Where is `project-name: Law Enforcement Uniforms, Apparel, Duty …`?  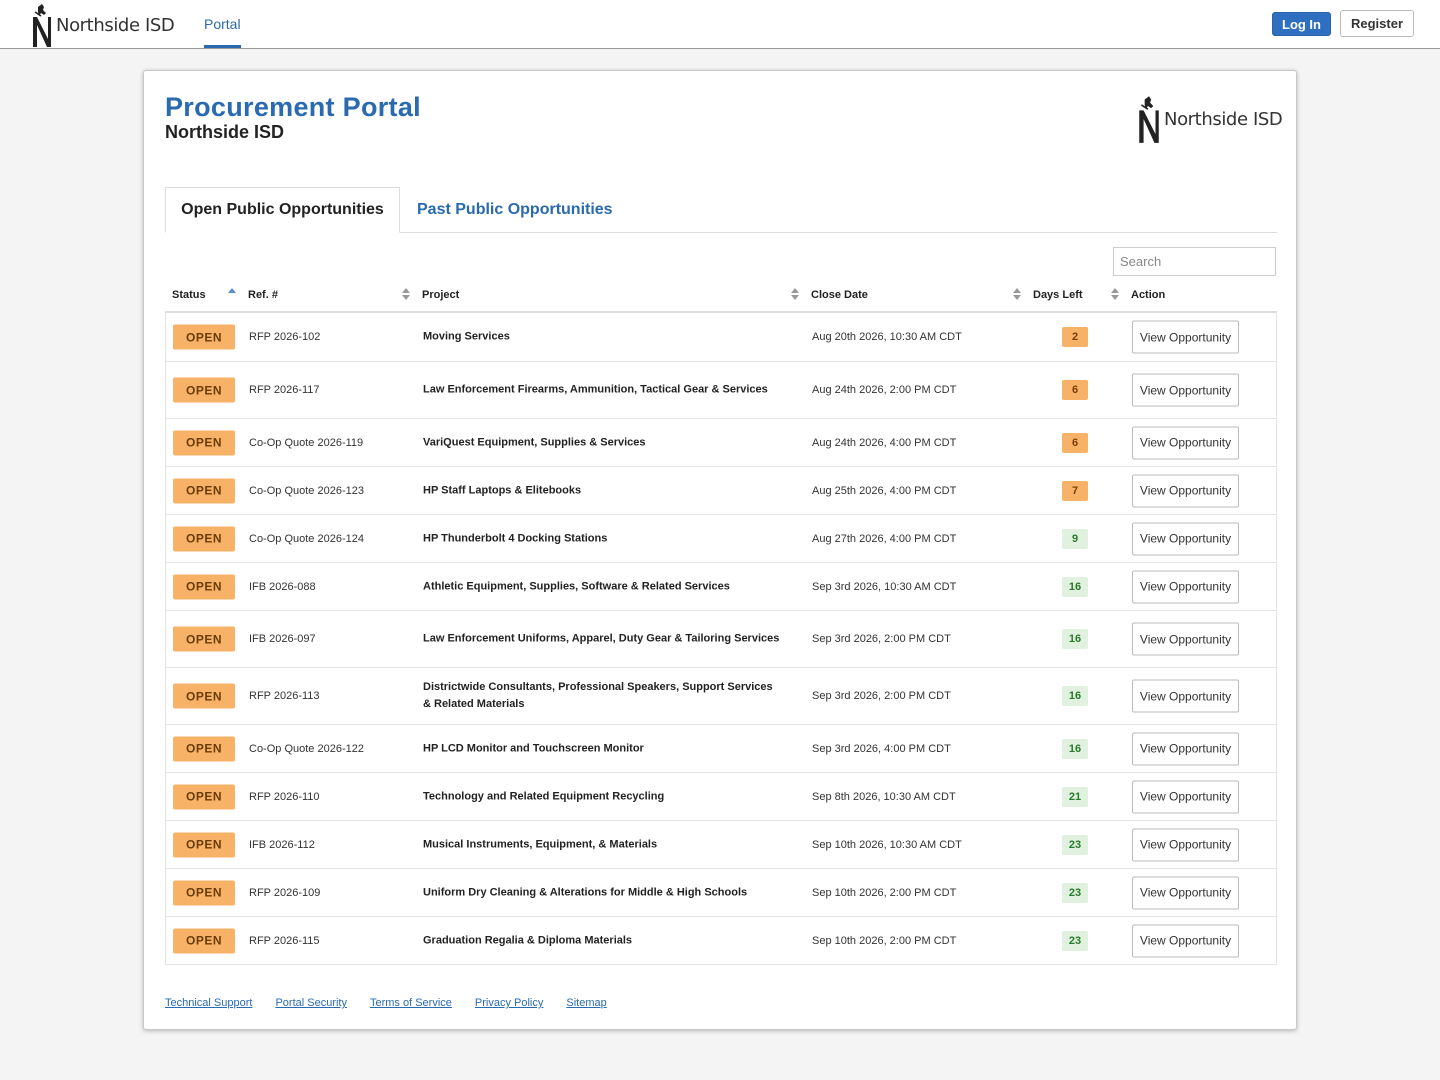
project-name: Law Enforcement Uniforms, Apparel, Duty … is located at coordinates (601, 638).